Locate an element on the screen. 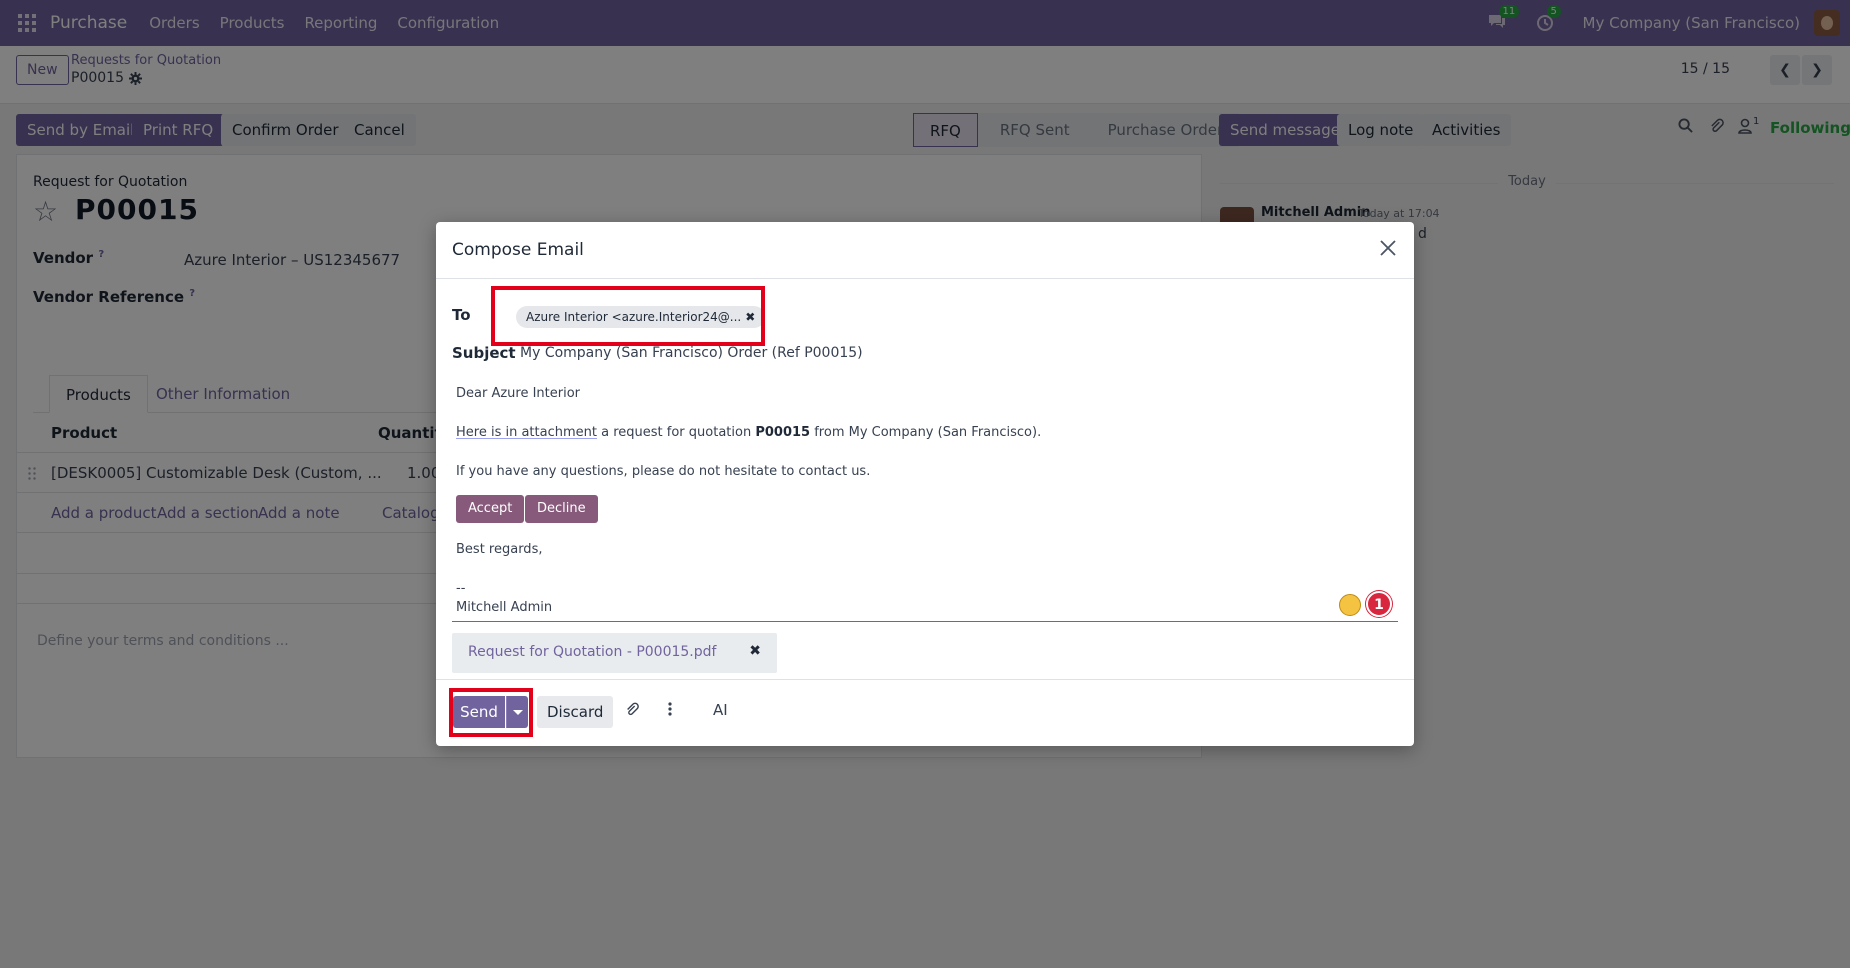 This screenshot has width=1850, height=968. email-intro-end: from My Company (San Francisco). is located at coordinates (926, 432).